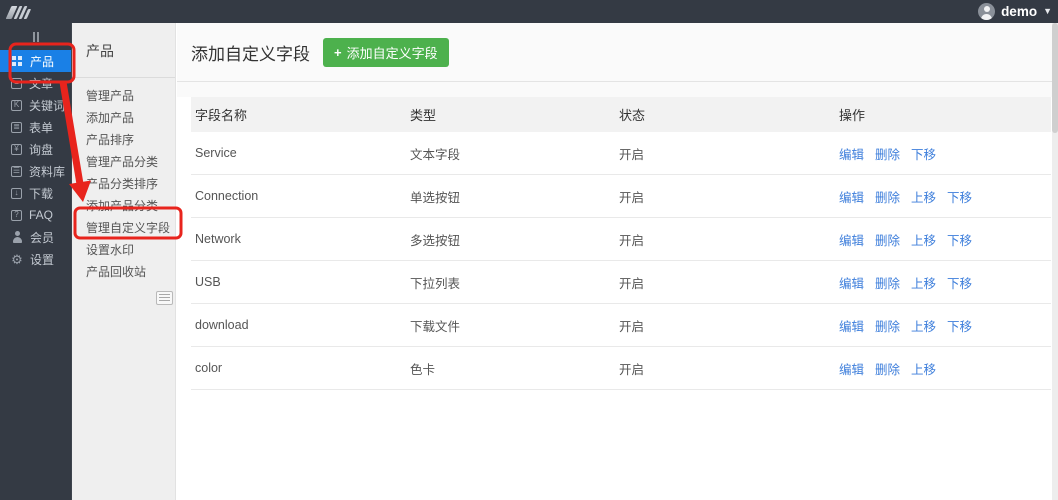 The image size is (1058, 500). Describe the element at coordinates (17, 259) in the screenshot. I see `gear-icon: ⚙` at that location.